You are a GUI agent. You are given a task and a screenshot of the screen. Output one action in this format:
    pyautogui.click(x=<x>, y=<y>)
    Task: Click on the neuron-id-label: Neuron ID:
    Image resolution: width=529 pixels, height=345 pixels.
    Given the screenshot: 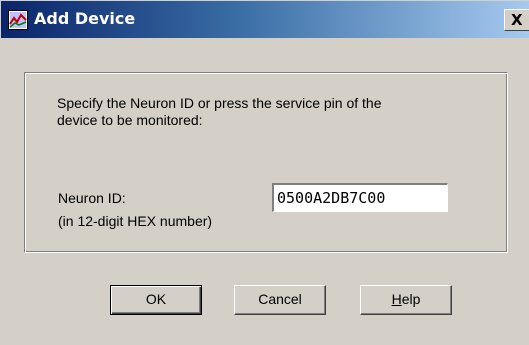 What is the action you would take?
    pyautogui.click(x=92, y=198)
    